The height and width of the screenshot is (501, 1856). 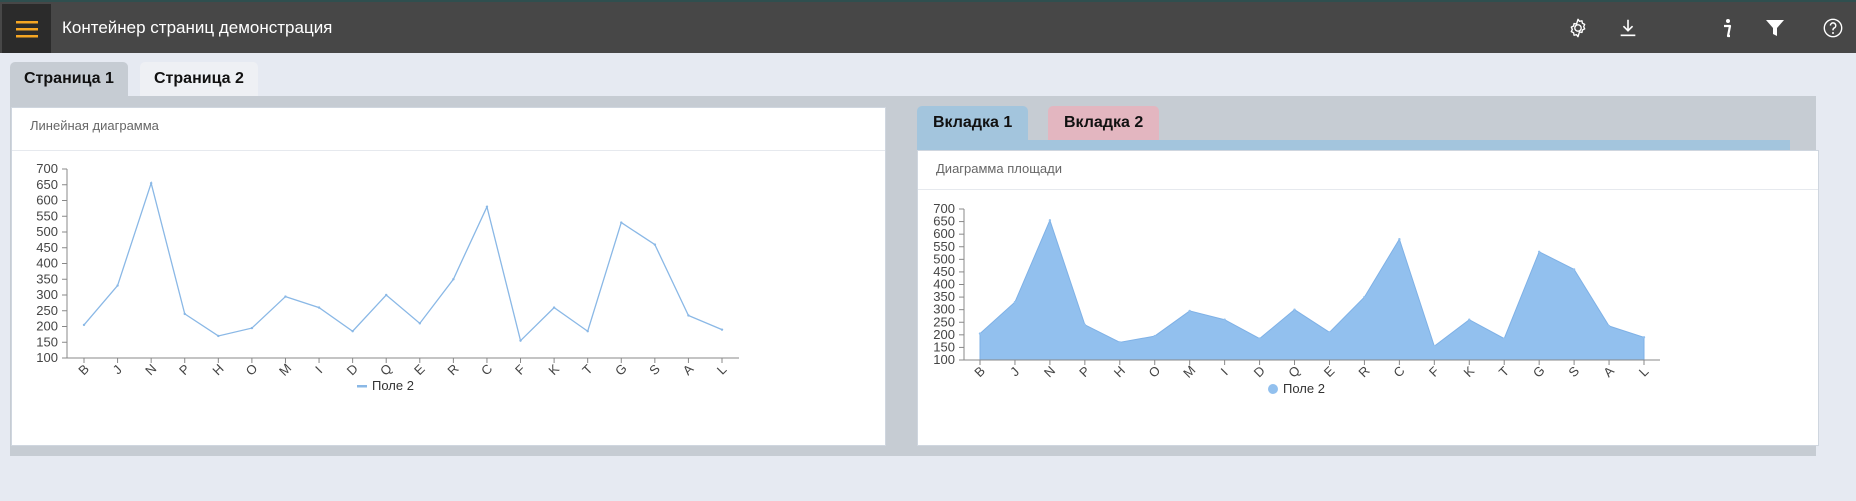 I want to click on tab-inner-2: Вкладка 2, so click(x=1104, y=123).